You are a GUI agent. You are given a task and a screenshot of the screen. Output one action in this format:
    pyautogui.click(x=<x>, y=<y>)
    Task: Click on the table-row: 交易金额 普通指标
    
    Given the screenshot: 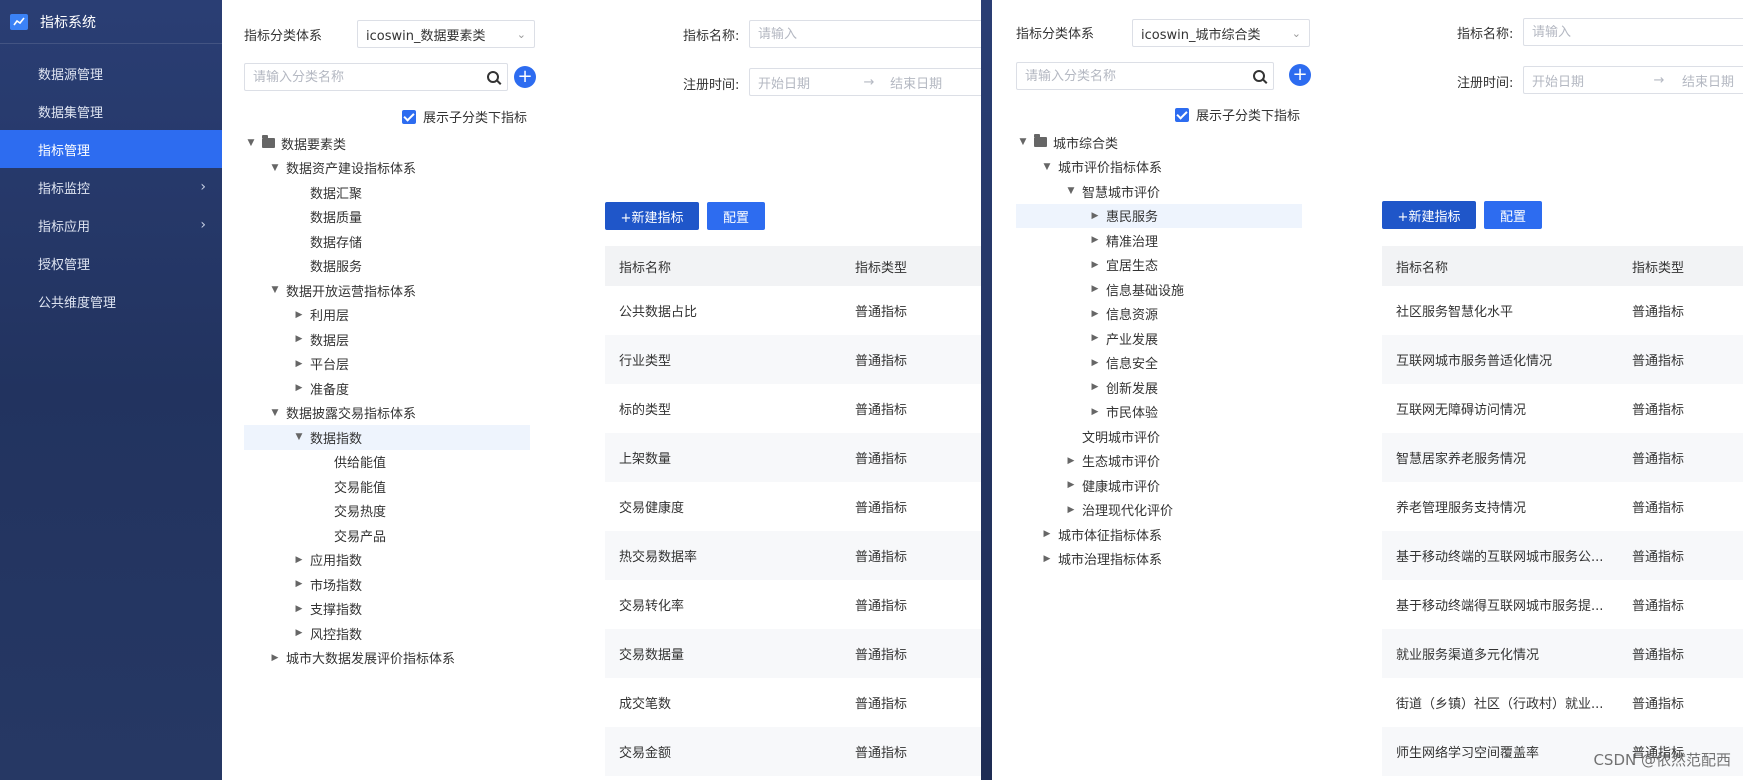 What is the action you would take?
    pyautogui.click(x=793, y=751)
    